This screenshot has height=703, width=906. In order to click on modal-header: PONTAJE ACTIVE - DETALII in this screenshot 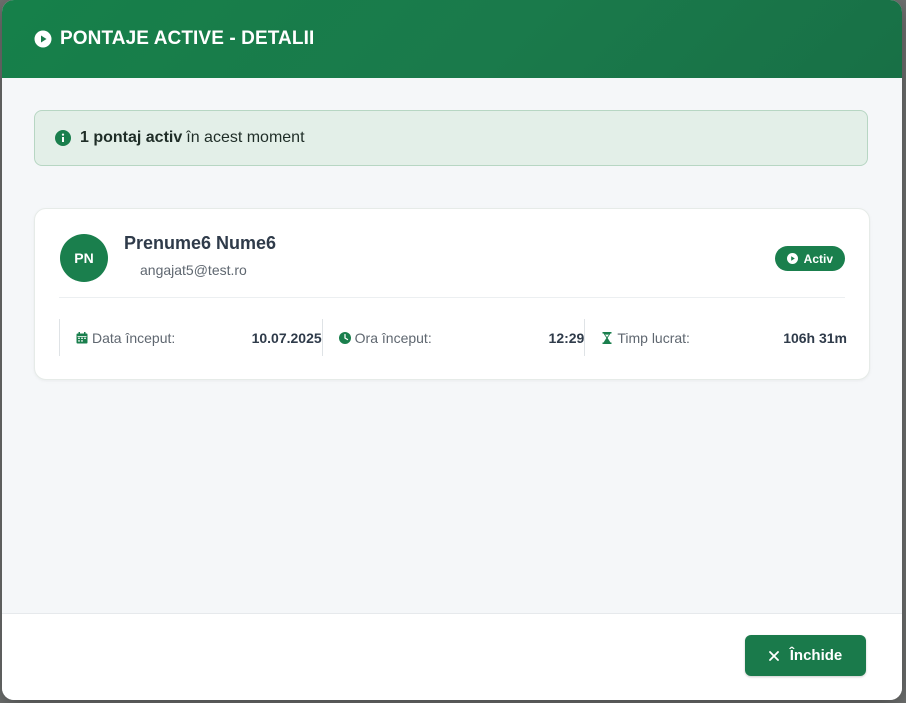, I will do `click(452, 39)`.